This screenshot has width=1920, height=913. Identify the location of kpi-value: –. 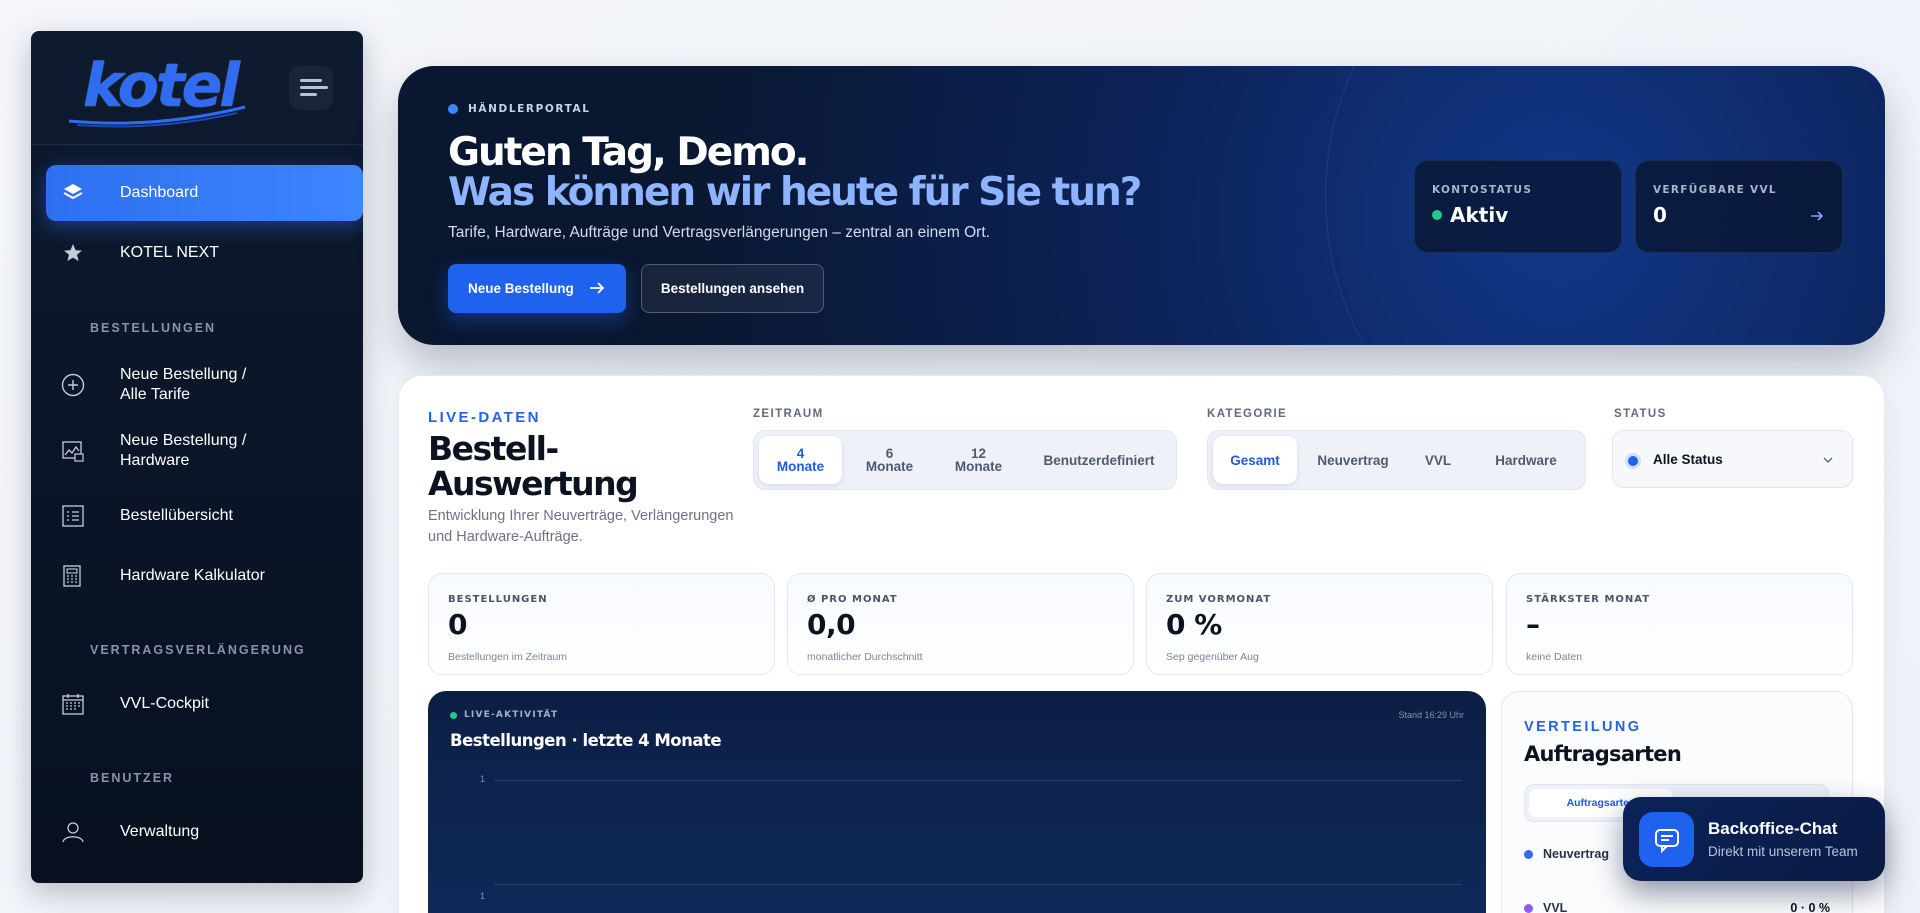
(1533, 624).